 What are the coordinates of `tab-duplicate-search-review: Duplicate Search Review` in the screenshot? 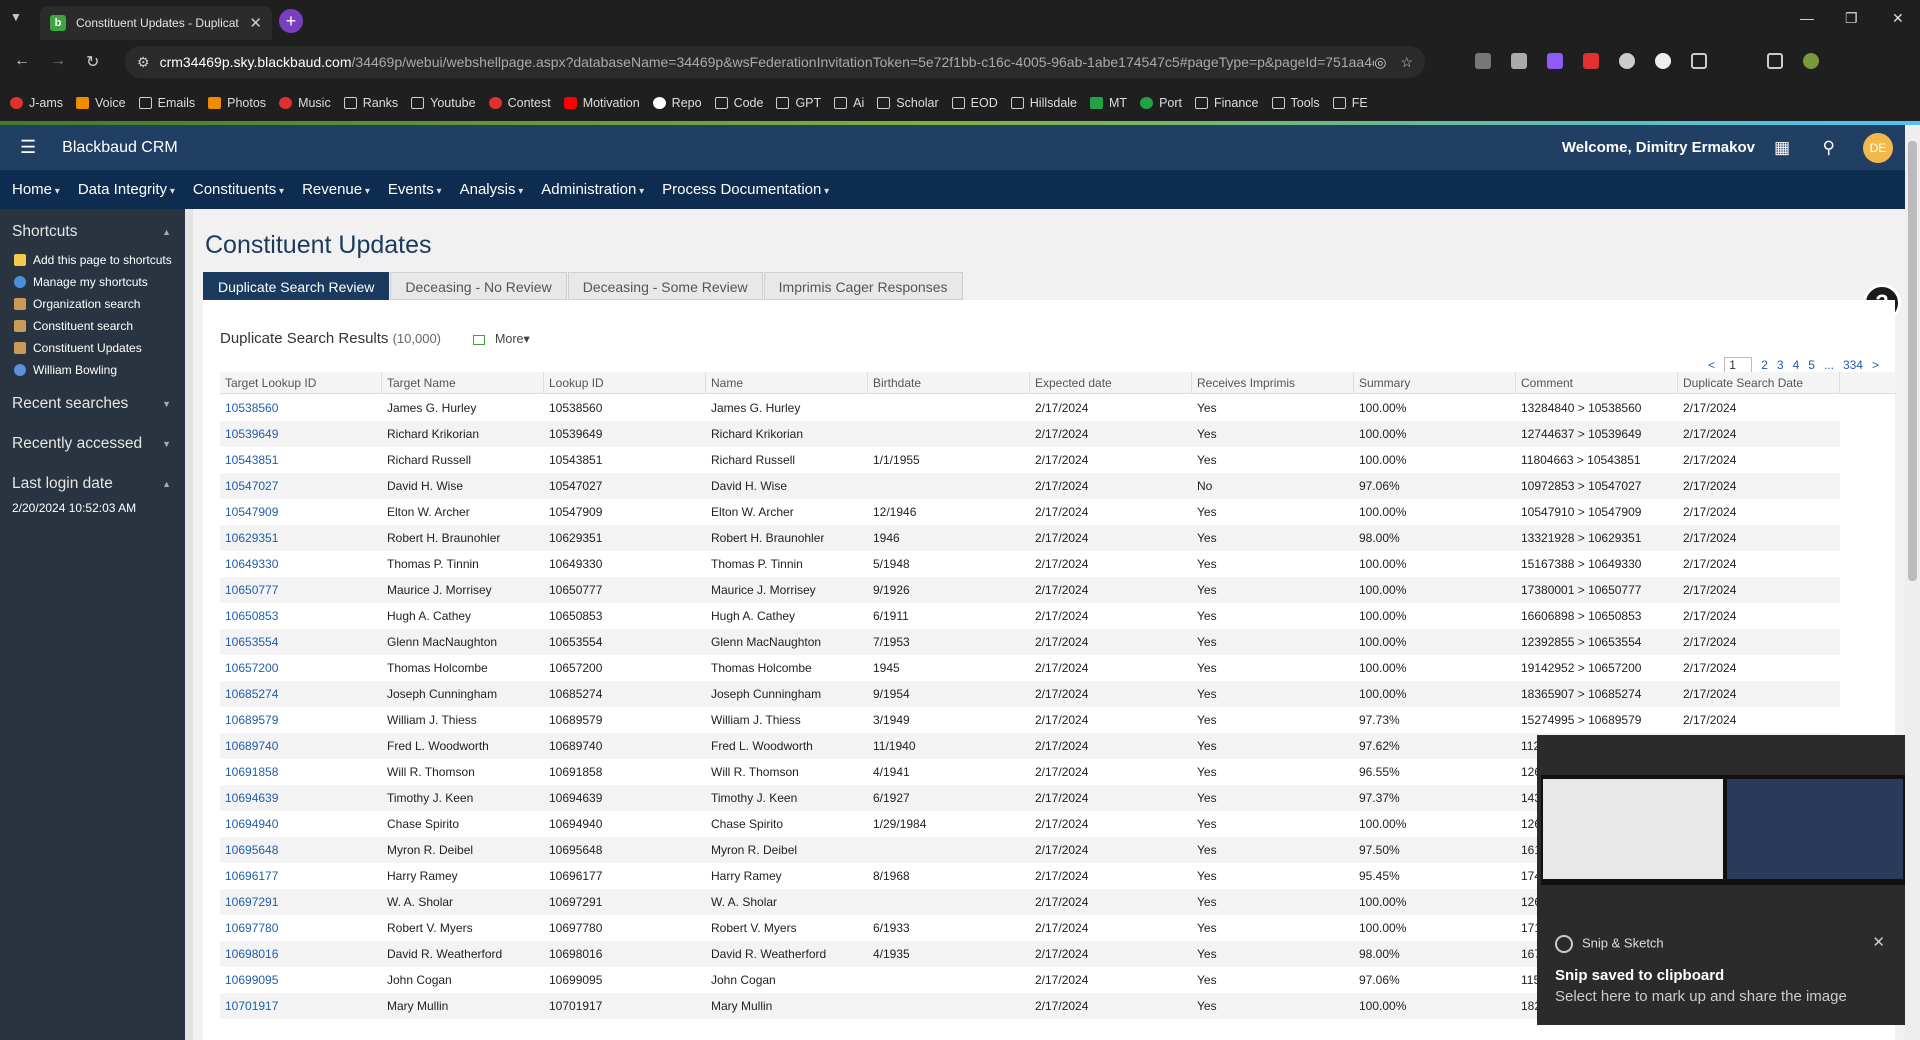 It's located at (296, 286).